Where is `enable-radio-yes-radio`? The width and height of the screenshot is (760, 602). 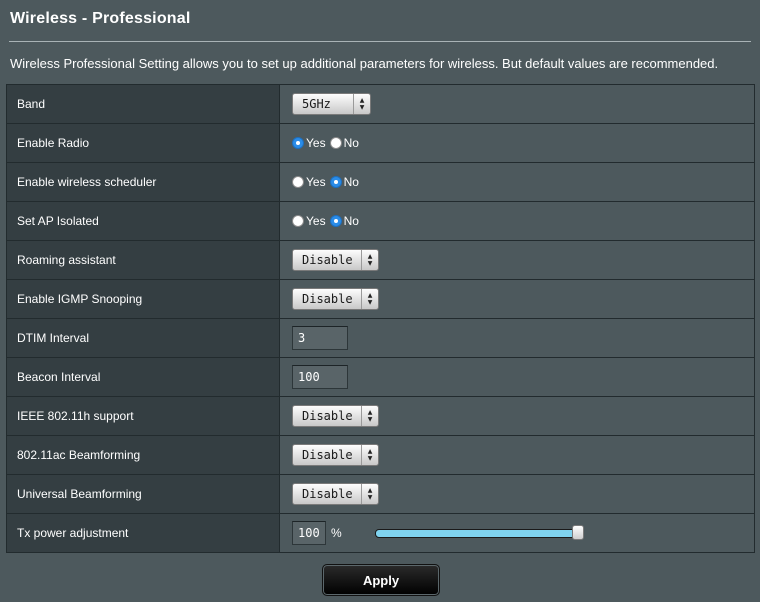 enable-radio-yes-radio is located at coordinates (298, 143).